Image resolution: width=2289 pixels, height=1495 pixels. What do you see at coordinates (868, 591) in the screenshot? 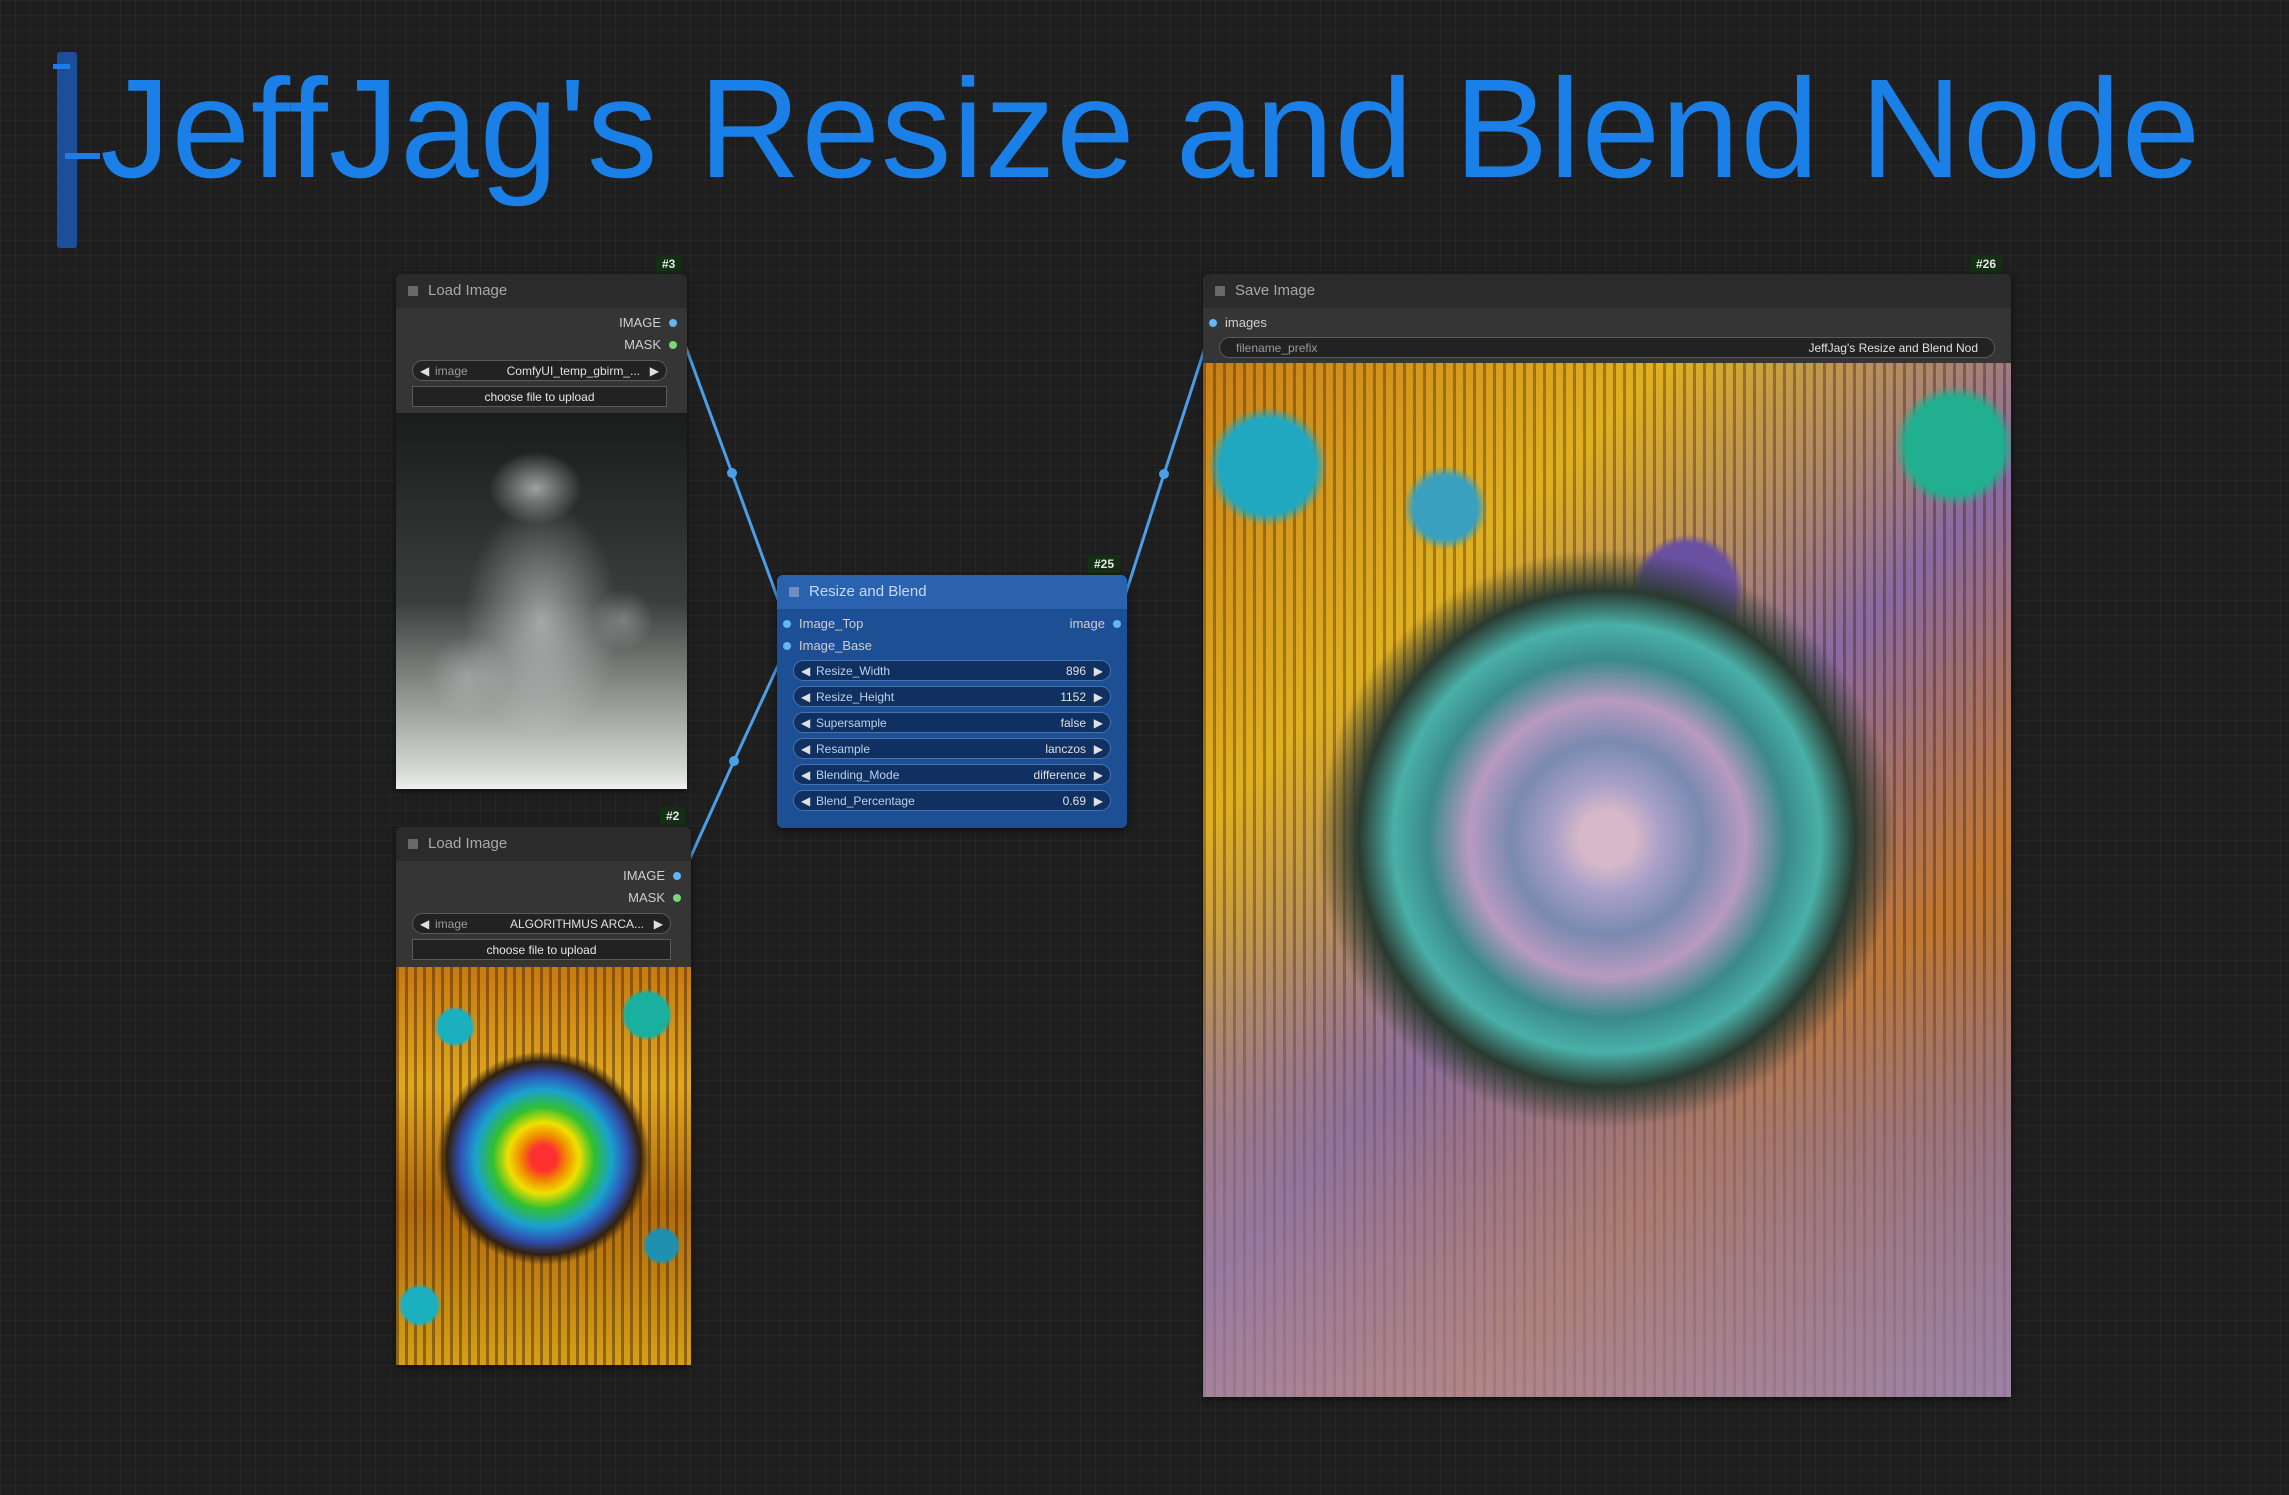
I see `node-title: Resize and Blend` at bounding box center [868, 591].